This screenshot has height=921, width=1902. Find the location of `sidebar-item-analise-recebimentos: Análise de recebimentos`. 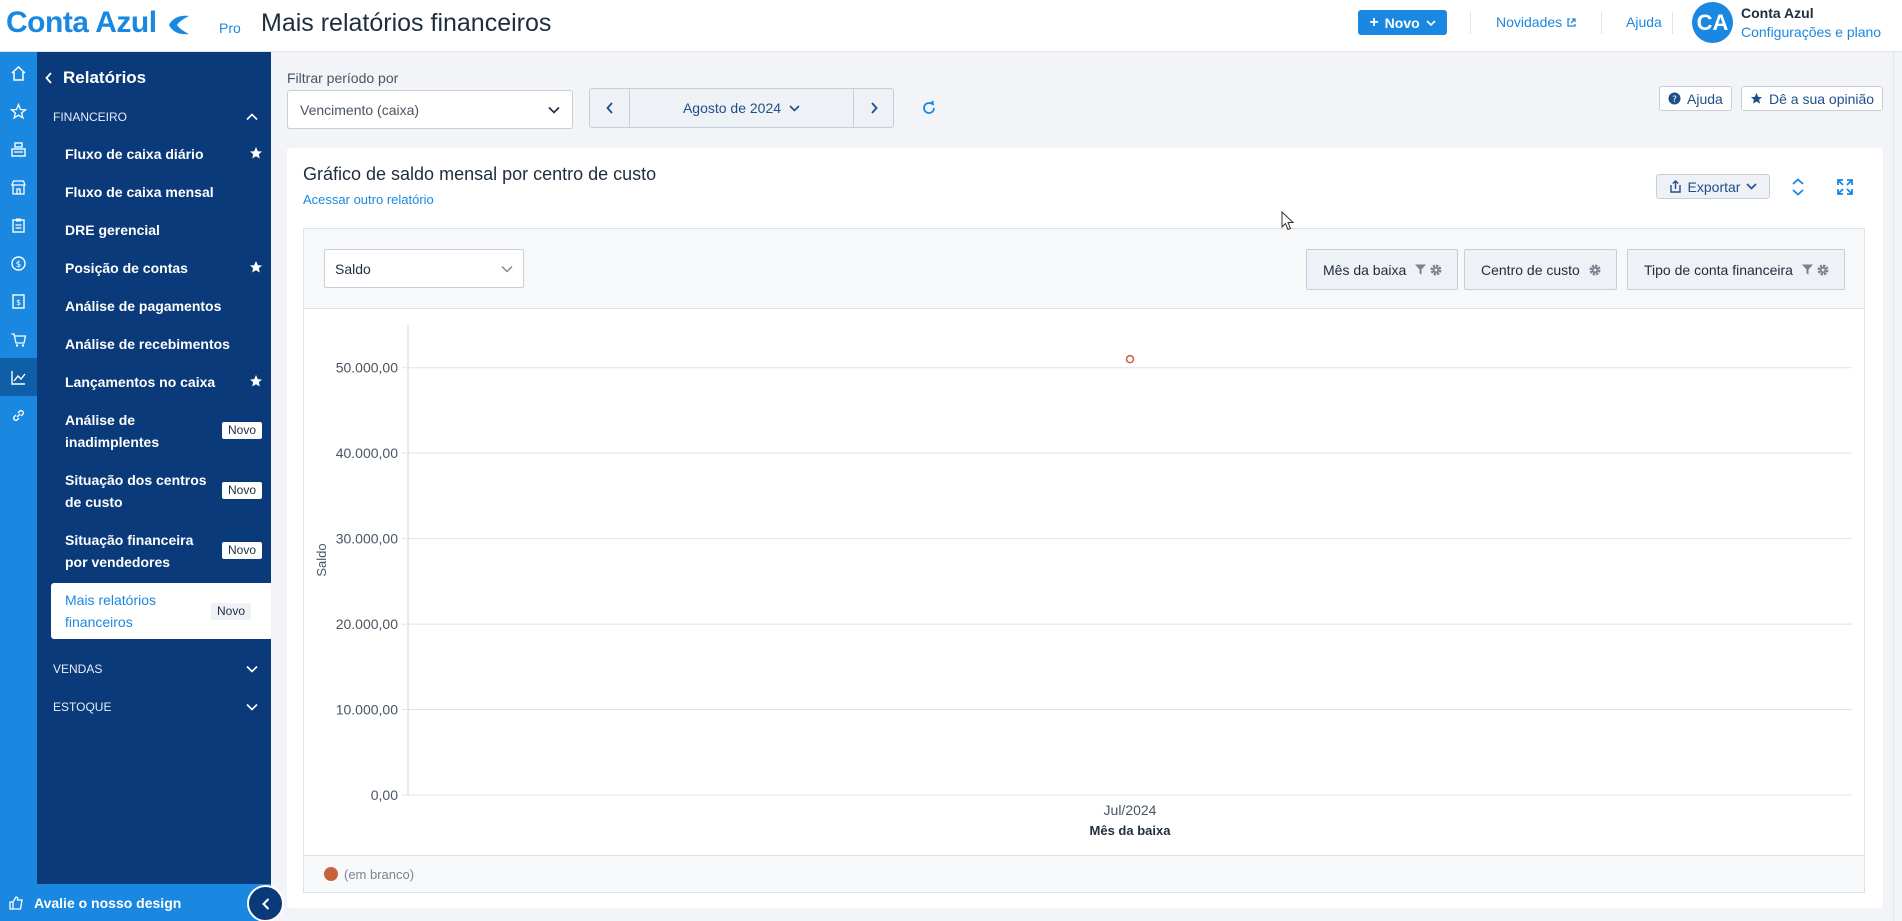

sidebar-item-analise-recebimentos: Análise de recebimentos is located at coordinates (165, 344).